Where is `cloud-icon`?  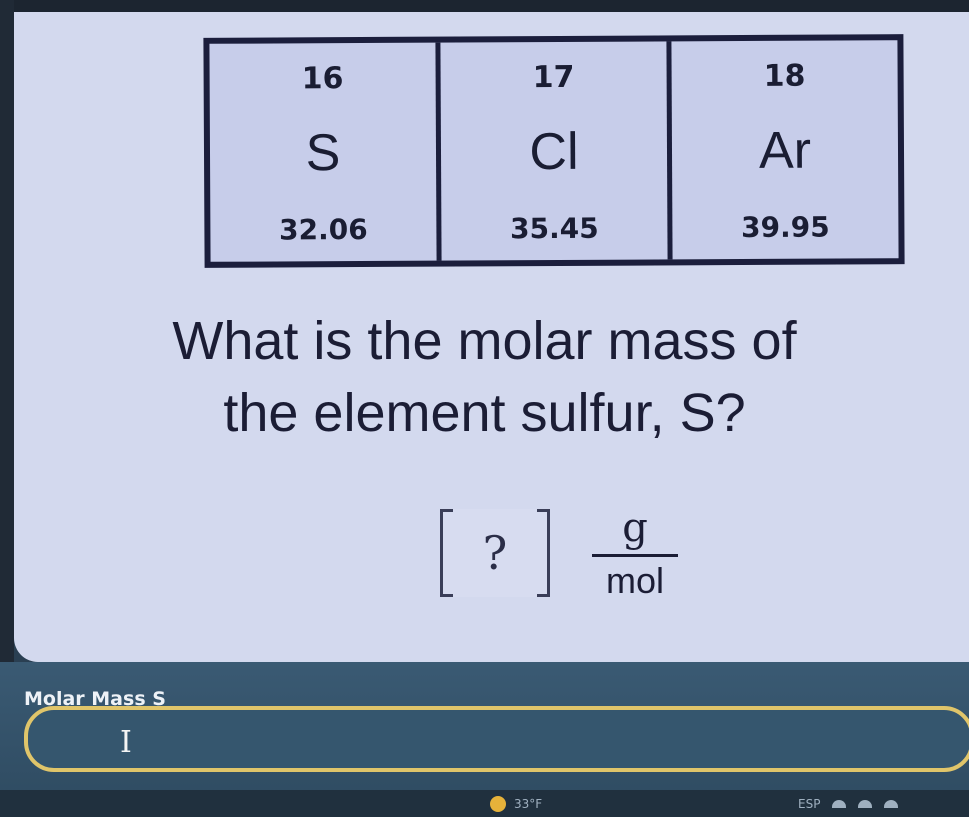
cloud-icon is located at coordinates (839, 804).